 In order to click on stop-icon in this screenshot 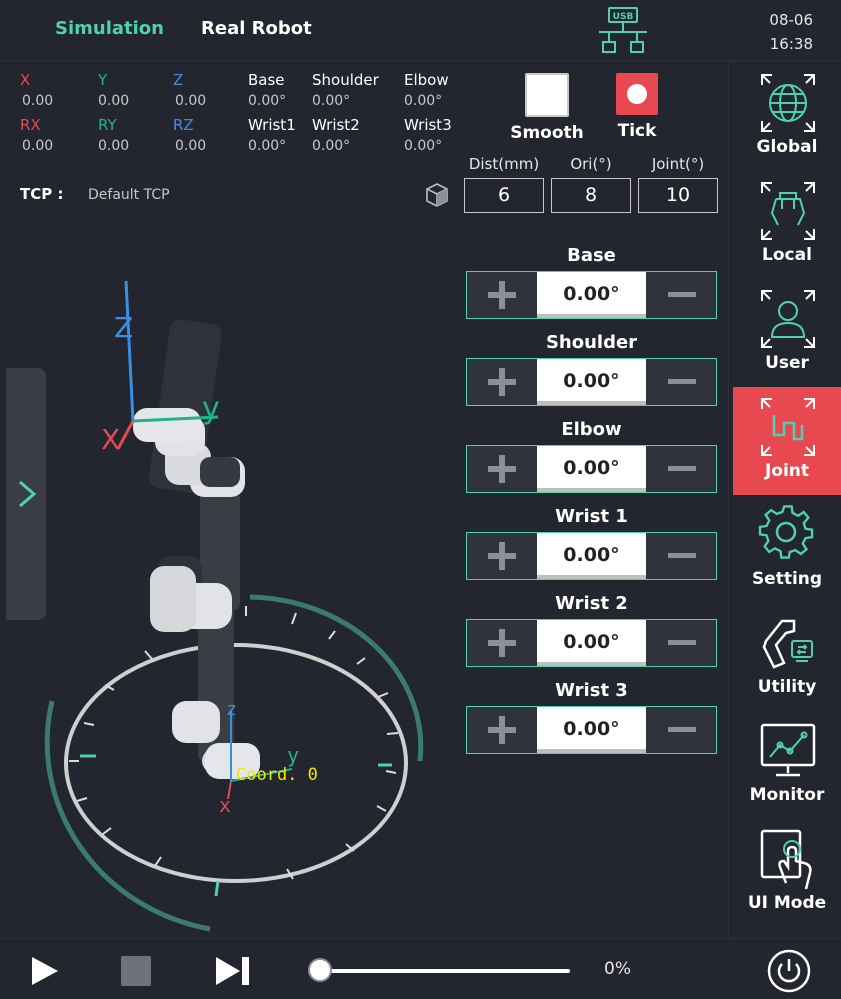, I will do `click(136, 971)`.